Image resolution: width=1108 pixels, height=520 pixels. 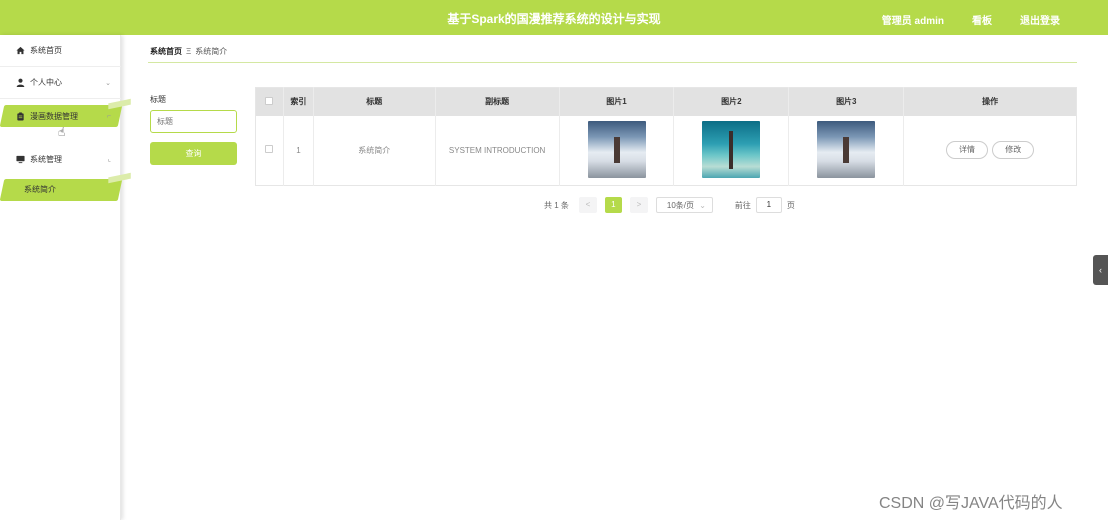 What do you see at coordinates (617, 101) in the screenshot?
I see `column-header: 图片1` at bounding box center [617, 101].